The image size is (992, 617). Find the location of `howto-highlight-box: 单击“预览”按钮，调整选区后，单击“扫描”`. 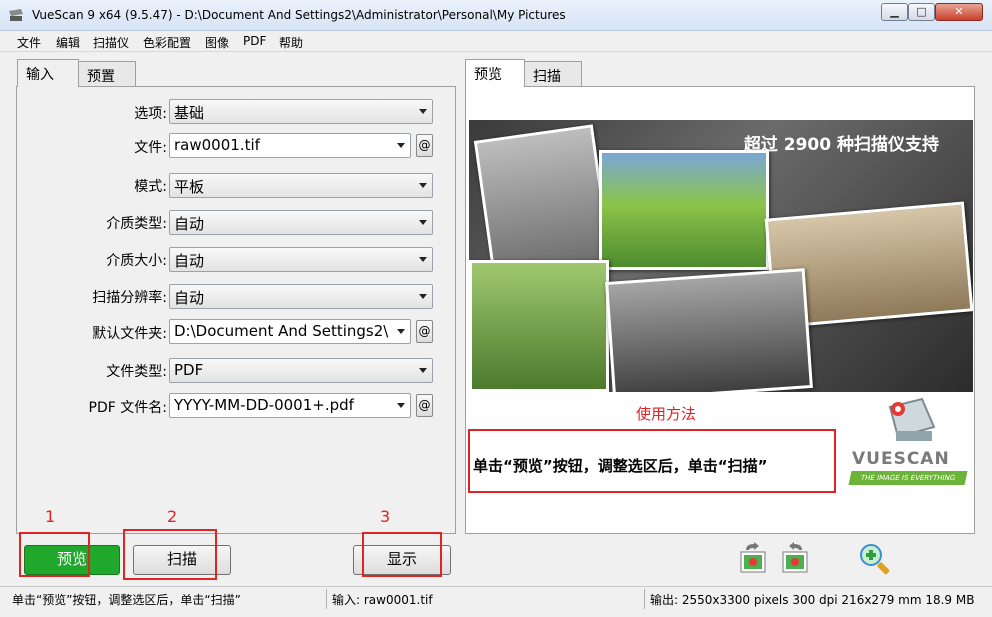

howto-highlight-box: 单击“预览”按钮，调整选区后，单击“扫描” is located at coordinates (652, 461).